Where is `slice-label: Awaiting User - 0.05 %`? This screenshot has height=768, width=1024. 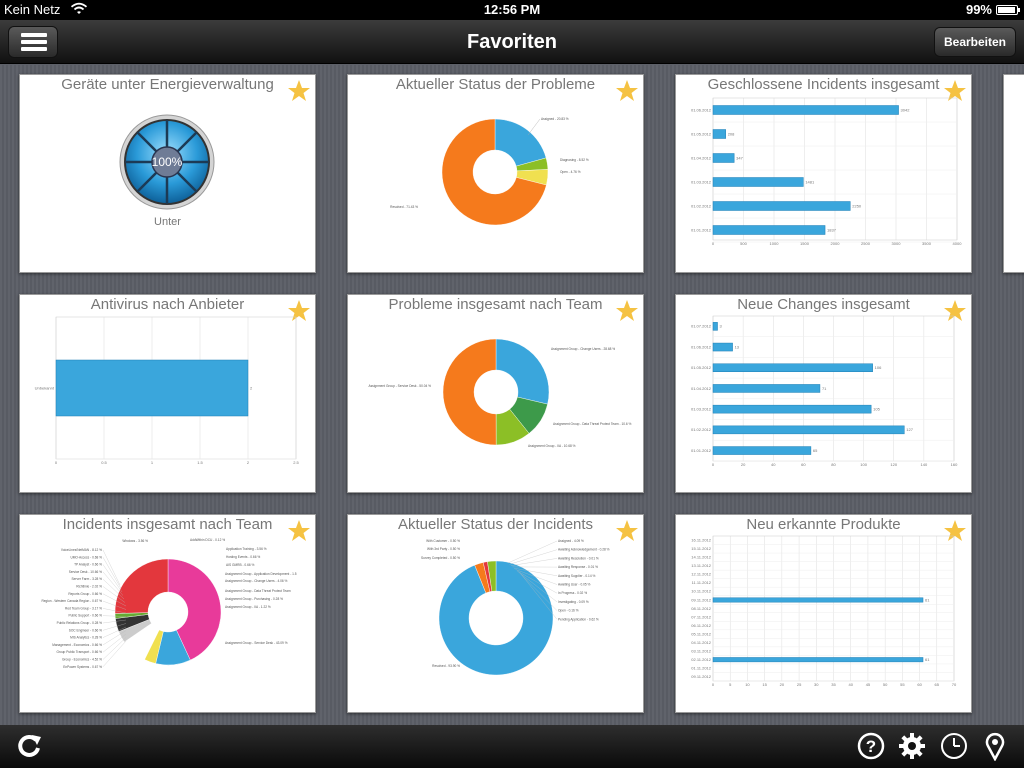 slice-label: Awaiting User - 0.05 % is located at coordinates (574, 585).